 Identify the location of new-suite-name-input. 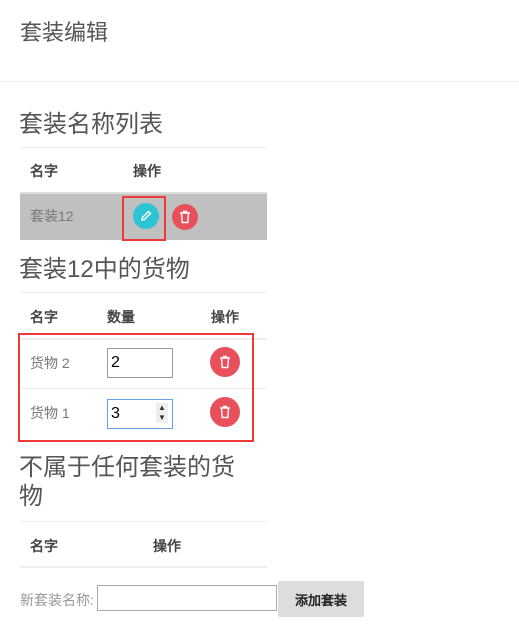
(187, 598).